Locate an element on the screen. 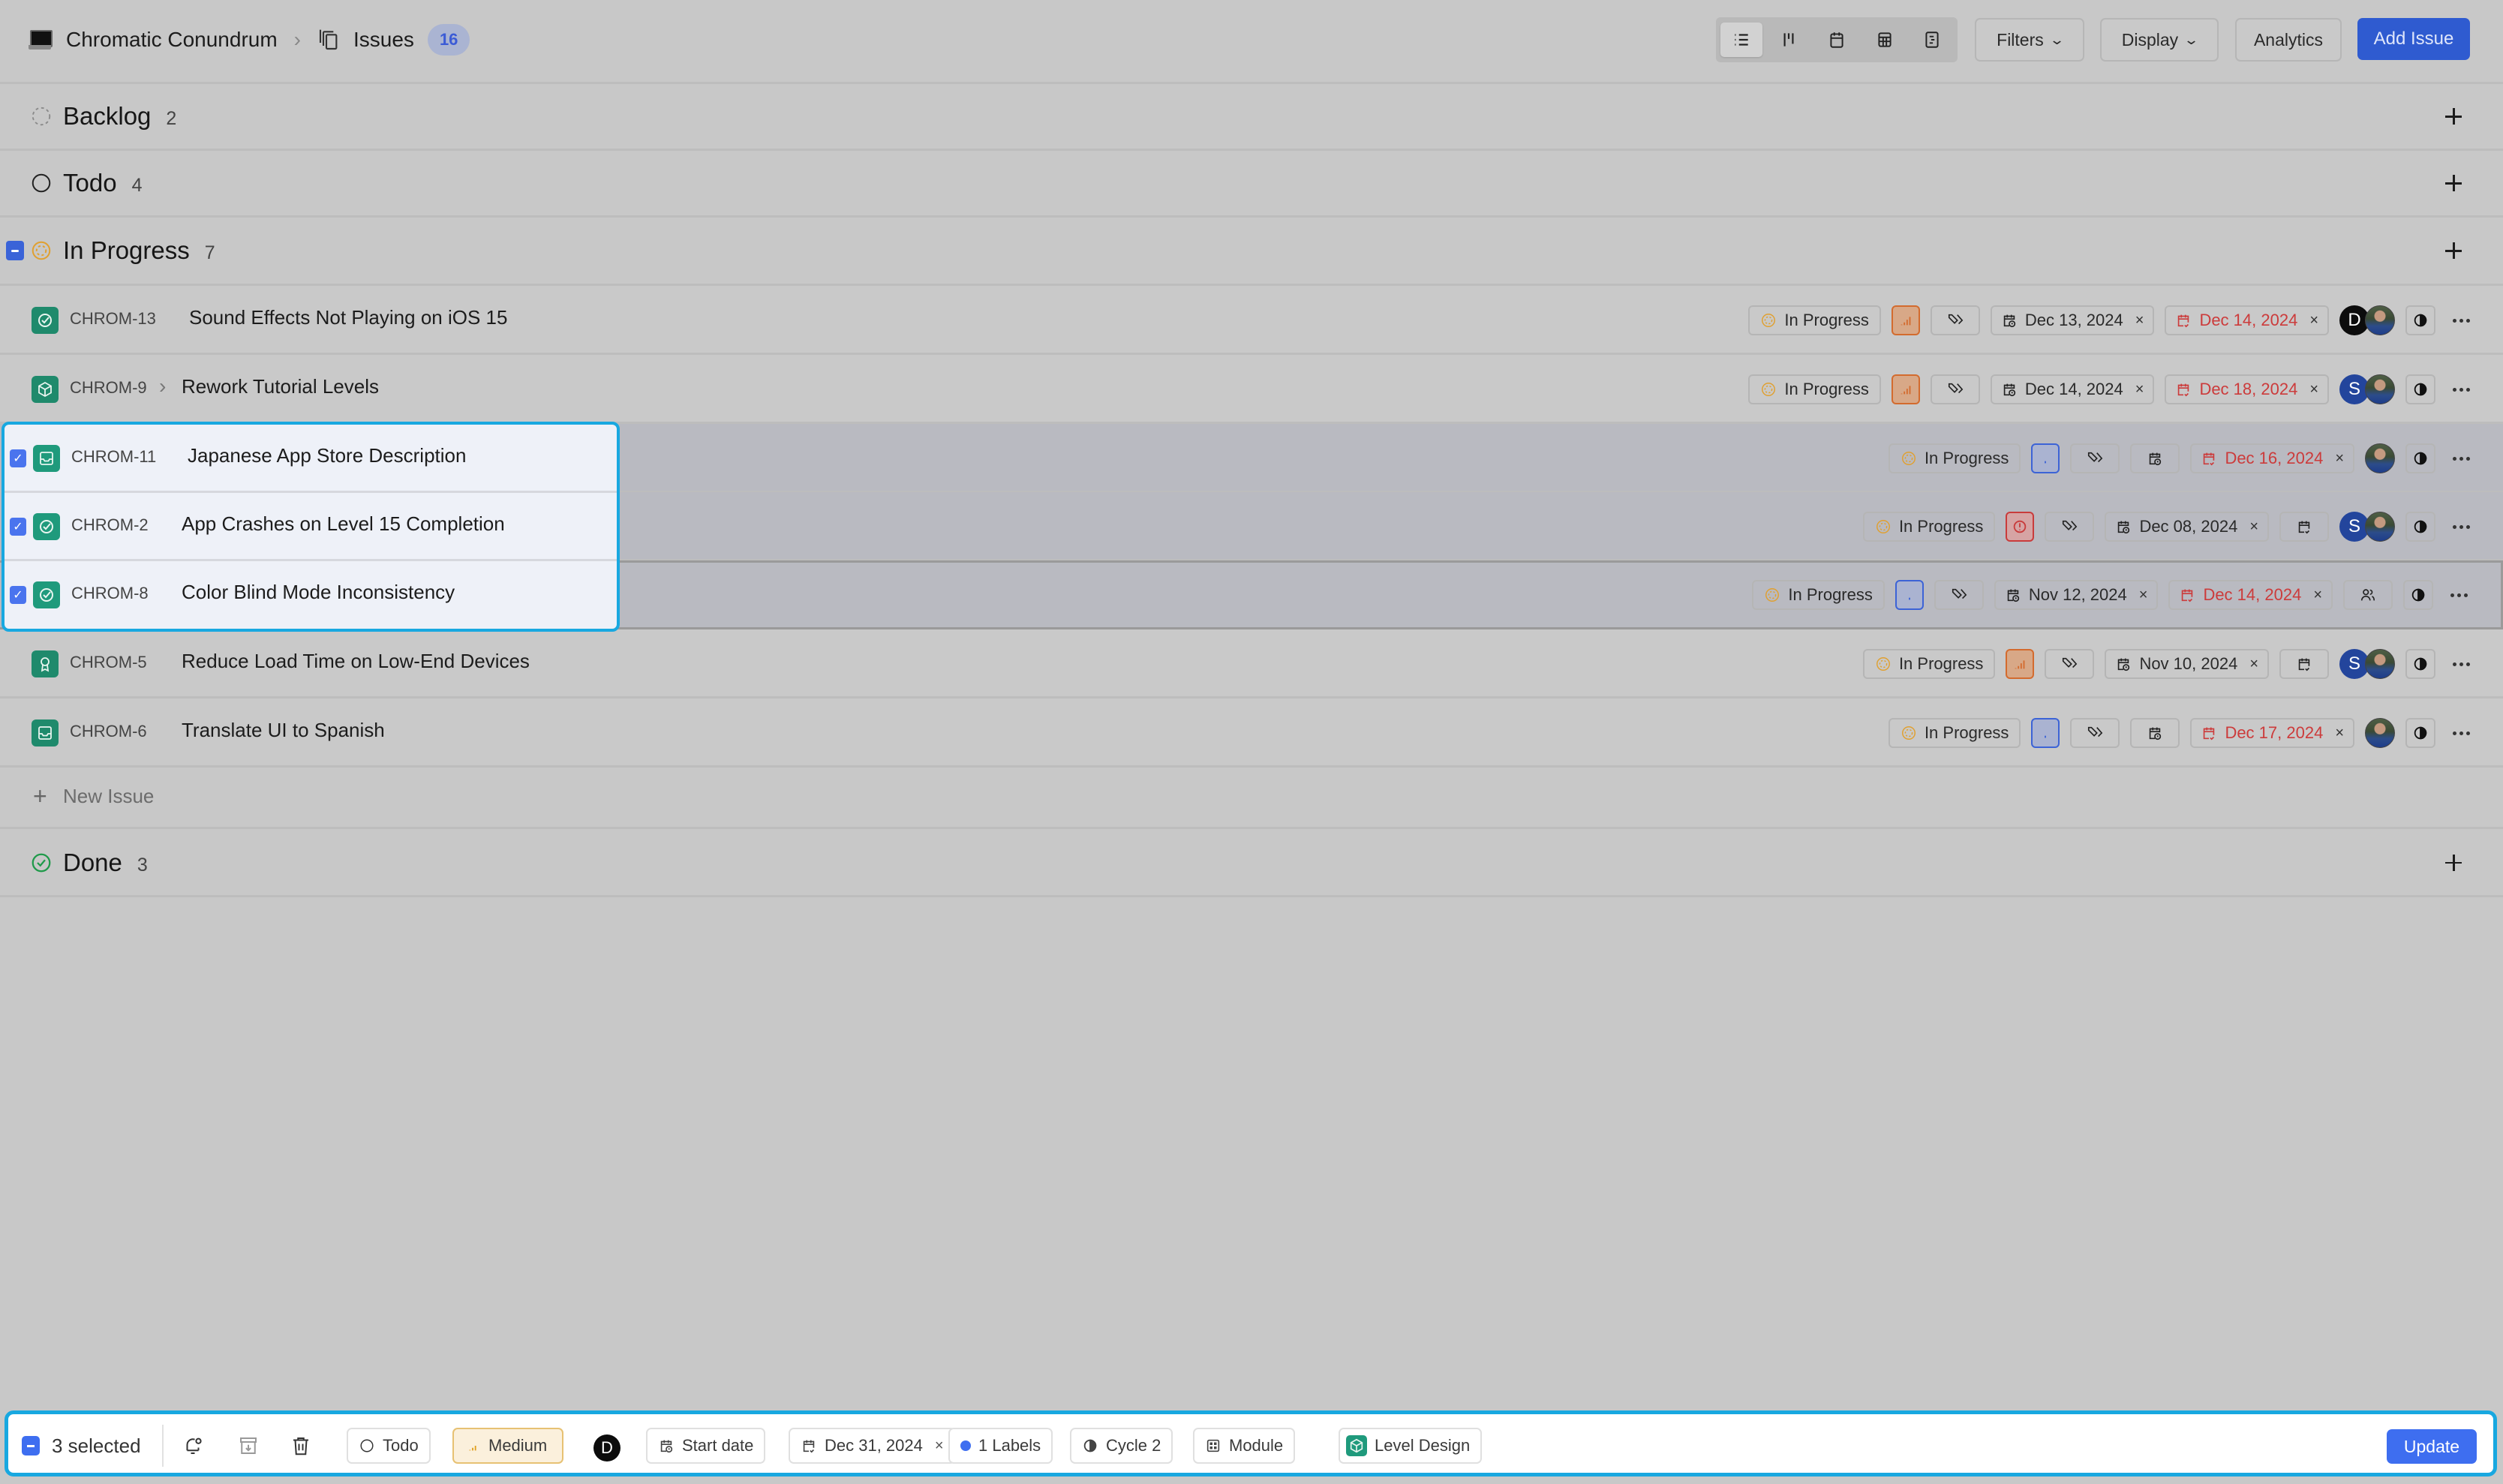 The image size is (2503, 1484). bulk-state-dropdown: Todo is located at coordinates (389, 1446).